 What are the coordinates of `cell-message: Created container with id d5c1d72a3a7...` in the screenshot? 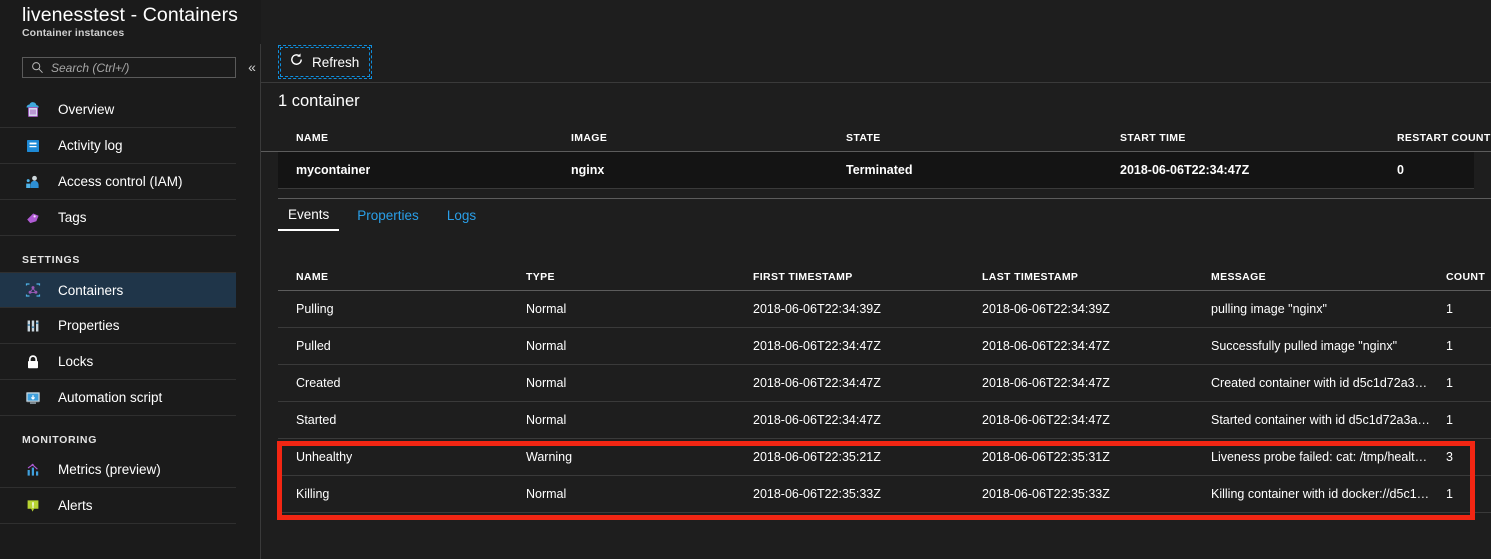 It's located at (1321, 383).